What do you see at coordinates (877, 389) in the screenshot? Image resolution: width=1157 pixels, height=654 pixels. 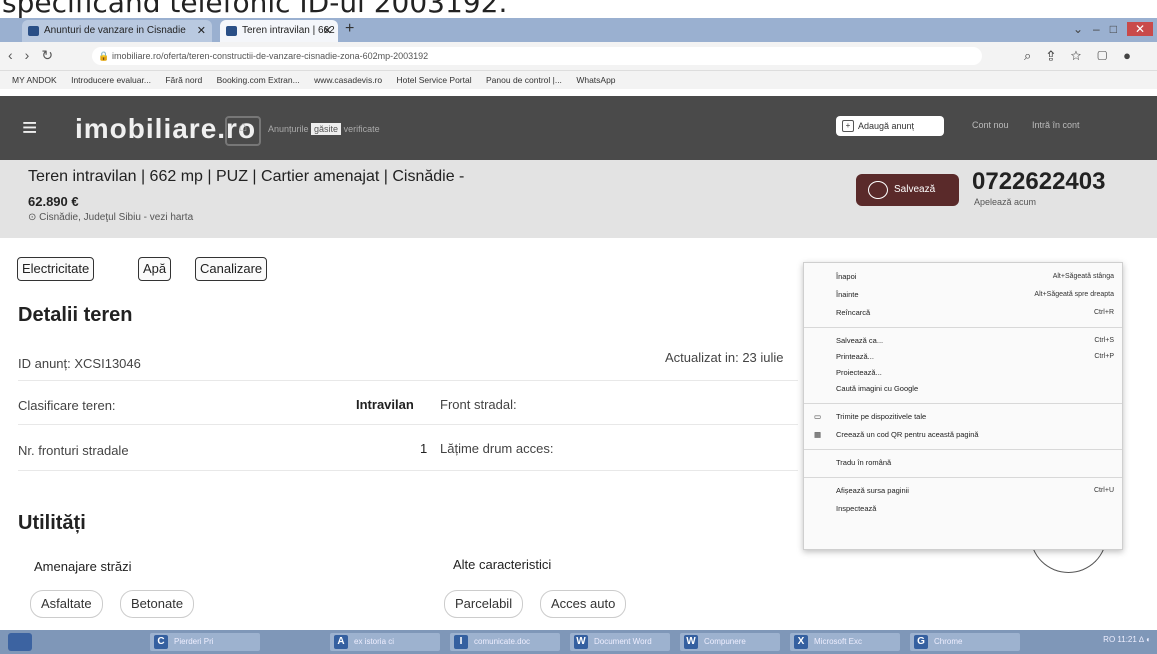 I see `menu-item-search-images: Caută imagini cu Google` at bounding box center [877, 389].